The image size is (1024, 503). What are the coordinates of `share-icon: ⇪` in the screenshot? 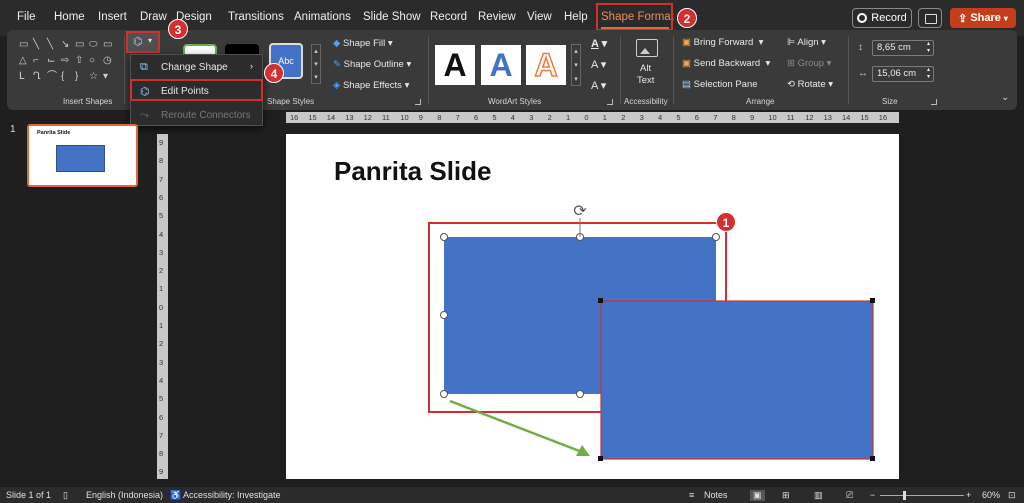 It's located at (963, 18).